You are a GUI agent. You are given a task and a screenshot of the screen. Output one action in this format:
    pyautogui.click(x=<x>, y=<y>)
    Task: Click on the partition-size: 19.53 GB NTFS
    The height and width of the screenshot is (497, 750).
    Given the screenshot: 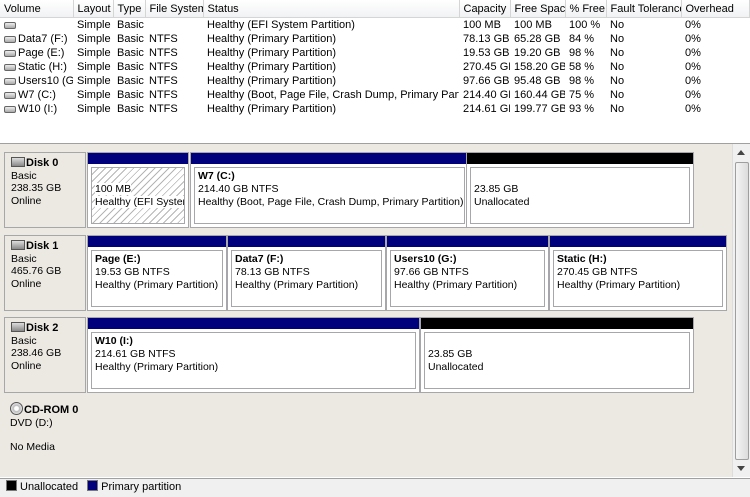 What is the action you would take?
    pyautogui.click(x=158, y=272)
    